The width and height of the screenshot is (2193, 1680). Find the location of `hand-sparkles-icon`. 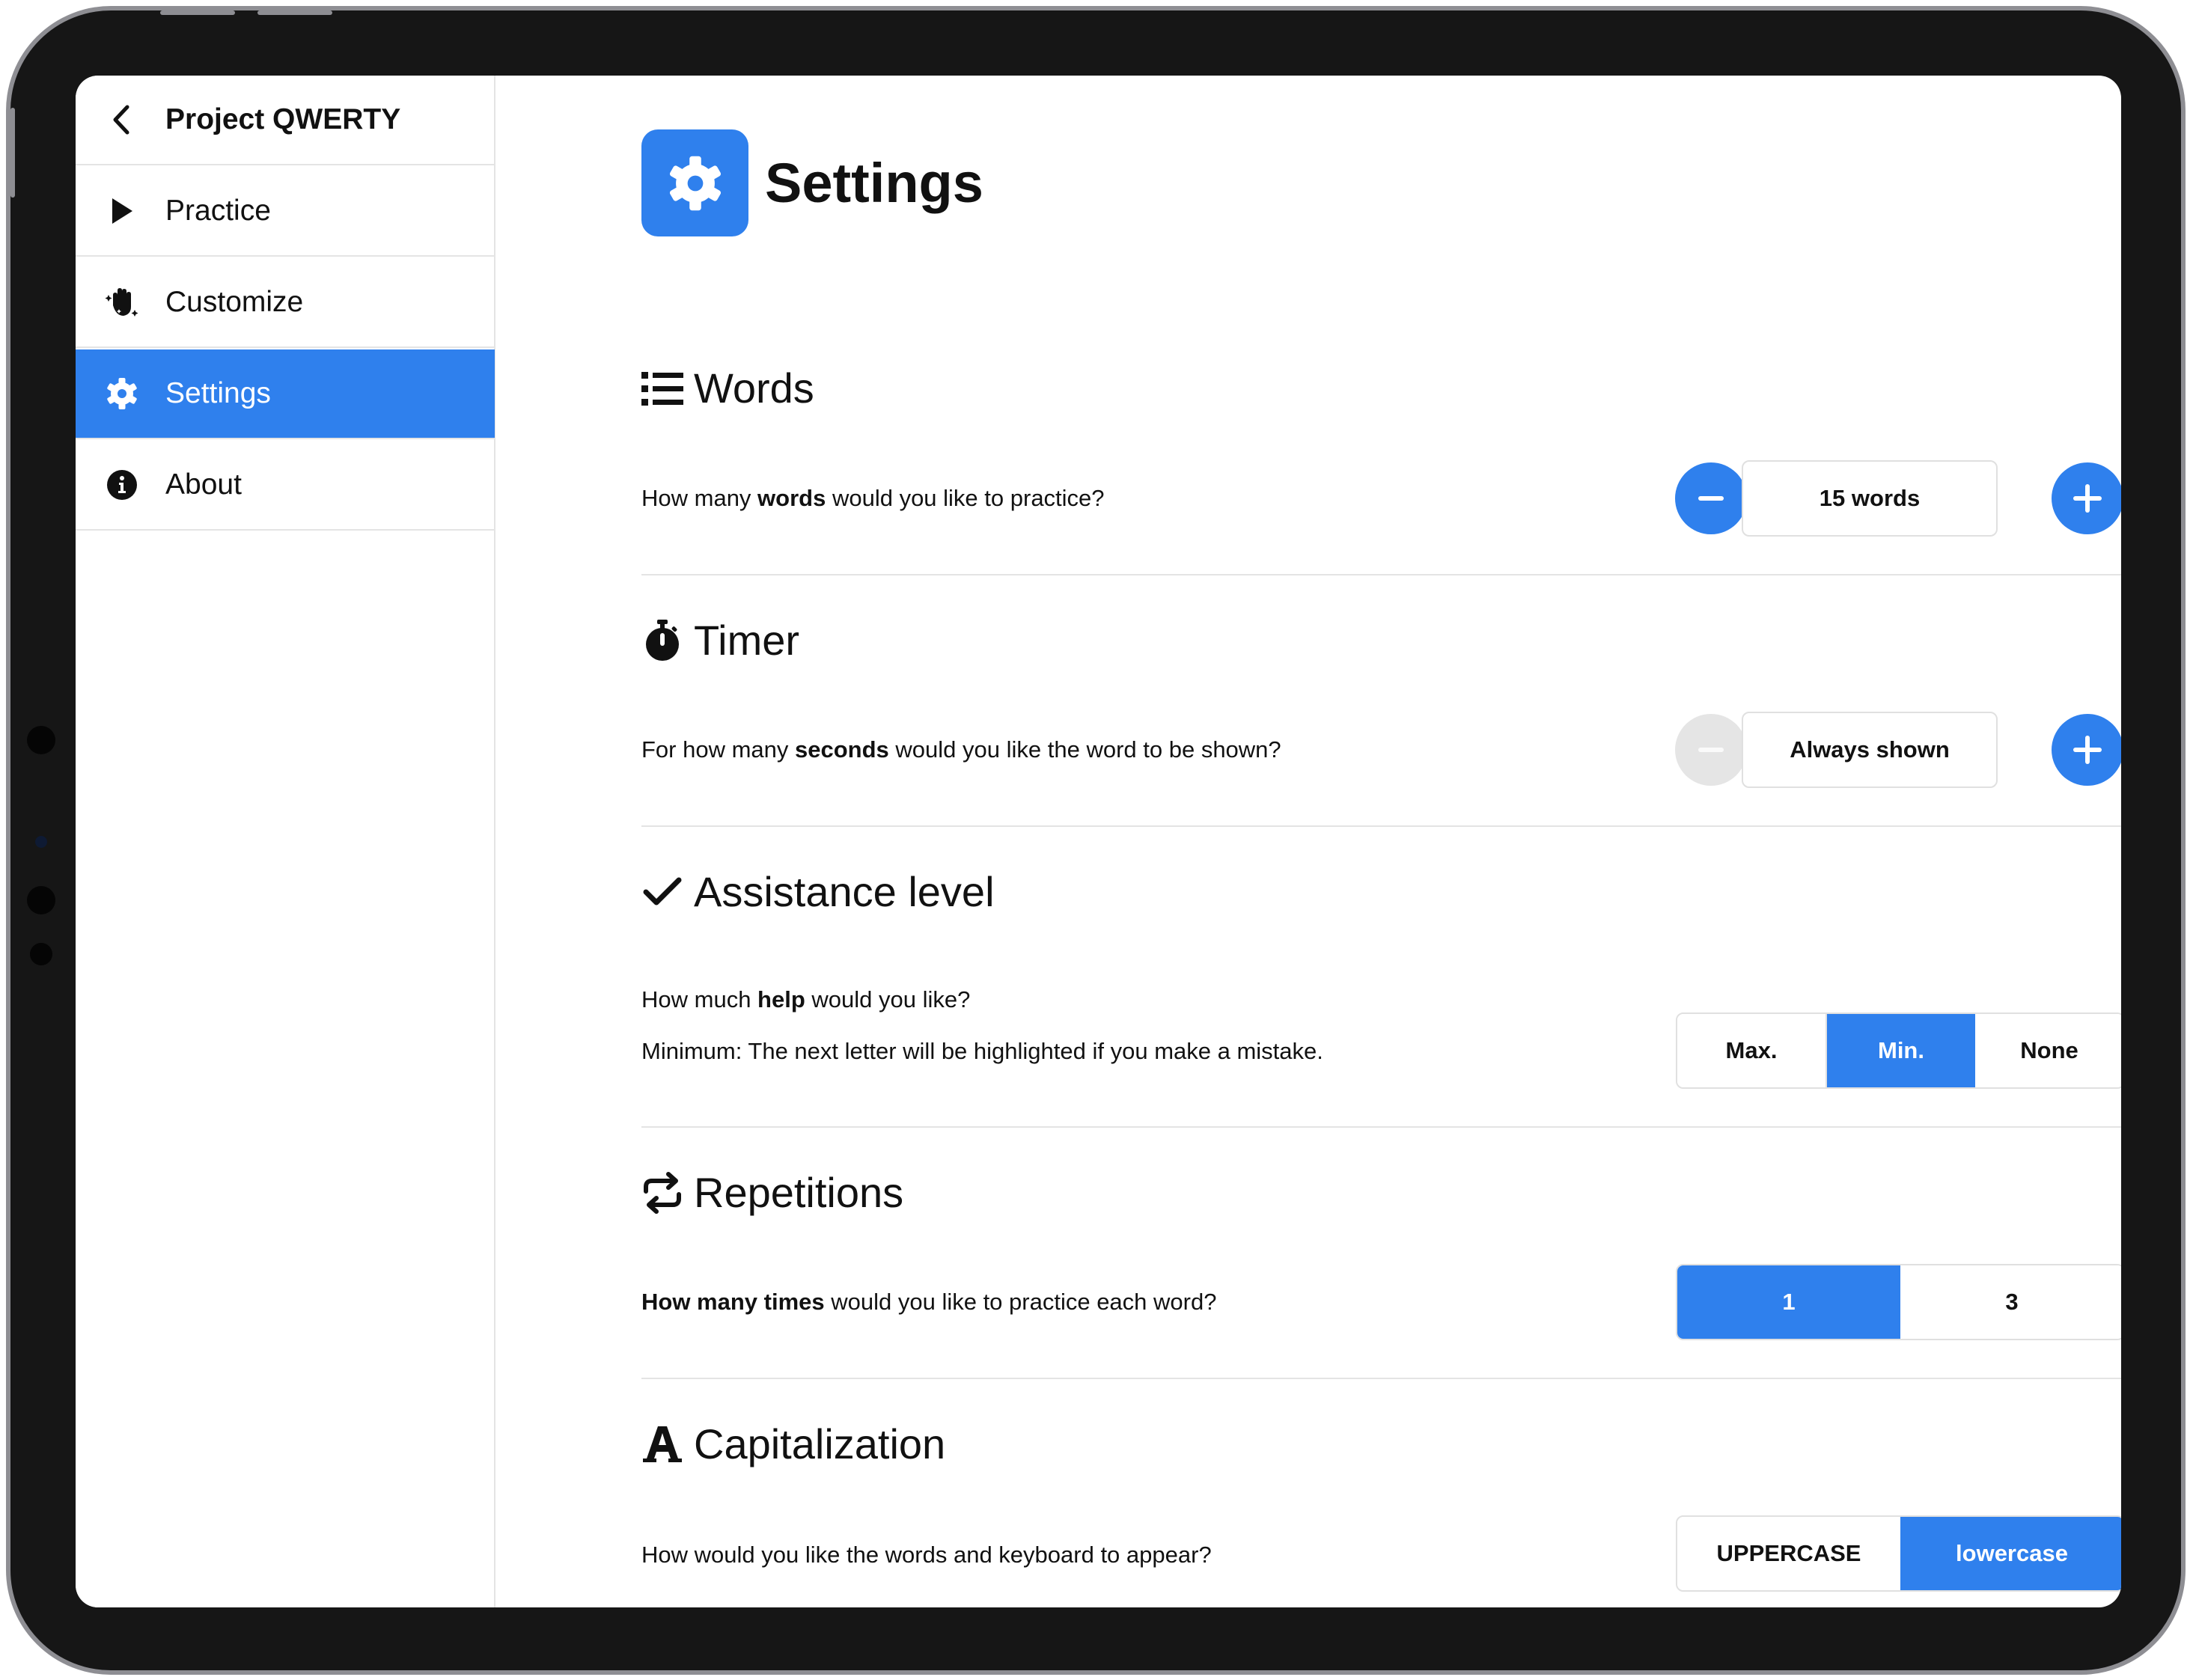

hand-sparkles-icon is located at coordinates (122, 302).